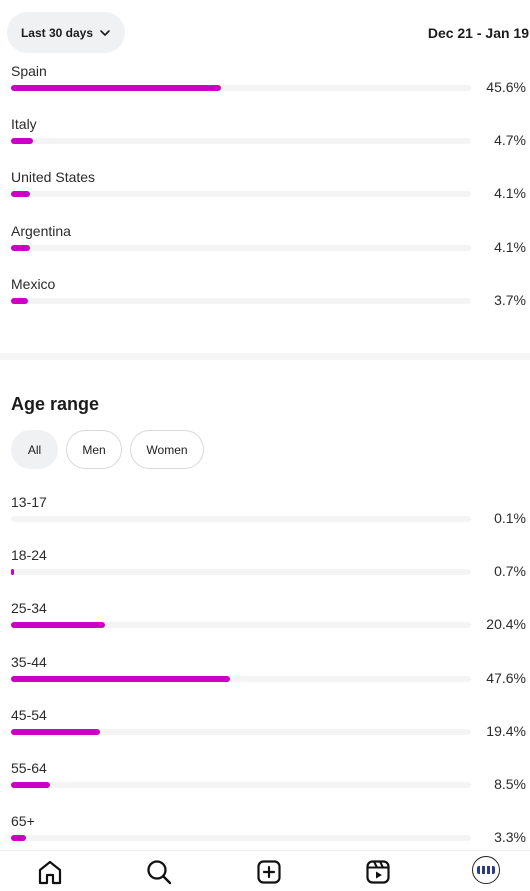 This screenshot has width=530, height=891. I want to click on country-row: Italy 4.7%, so click(265, 142).